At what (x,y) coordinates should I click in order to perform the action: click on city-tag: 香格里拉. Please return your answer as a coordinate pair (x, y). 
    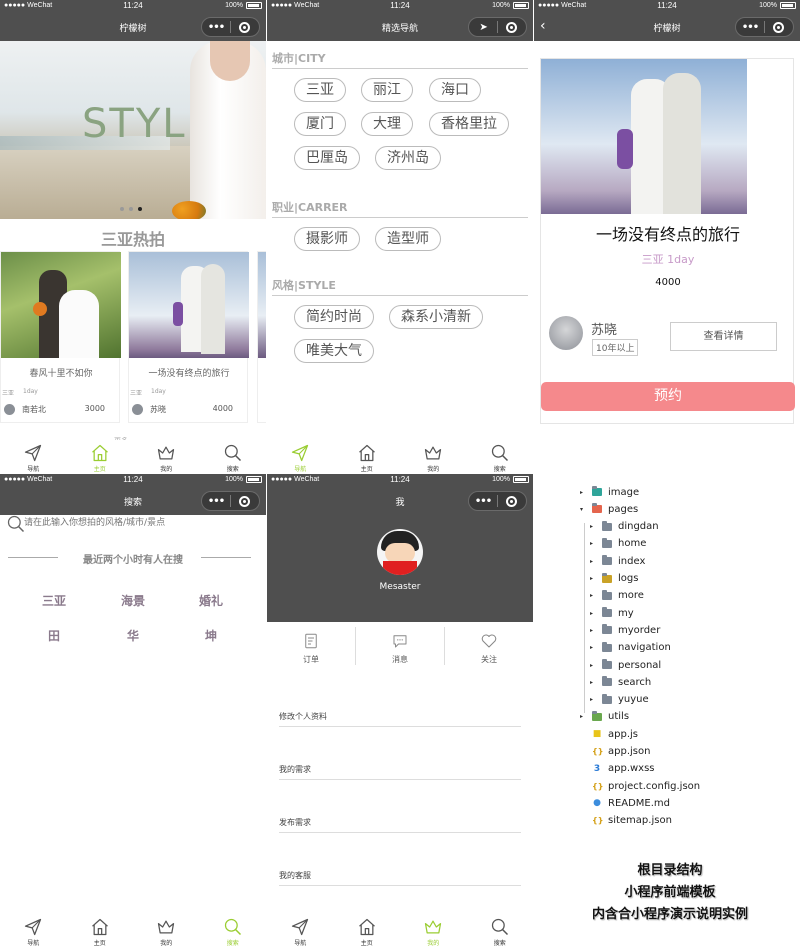
    Looking at the image, I should click on (469, 124).